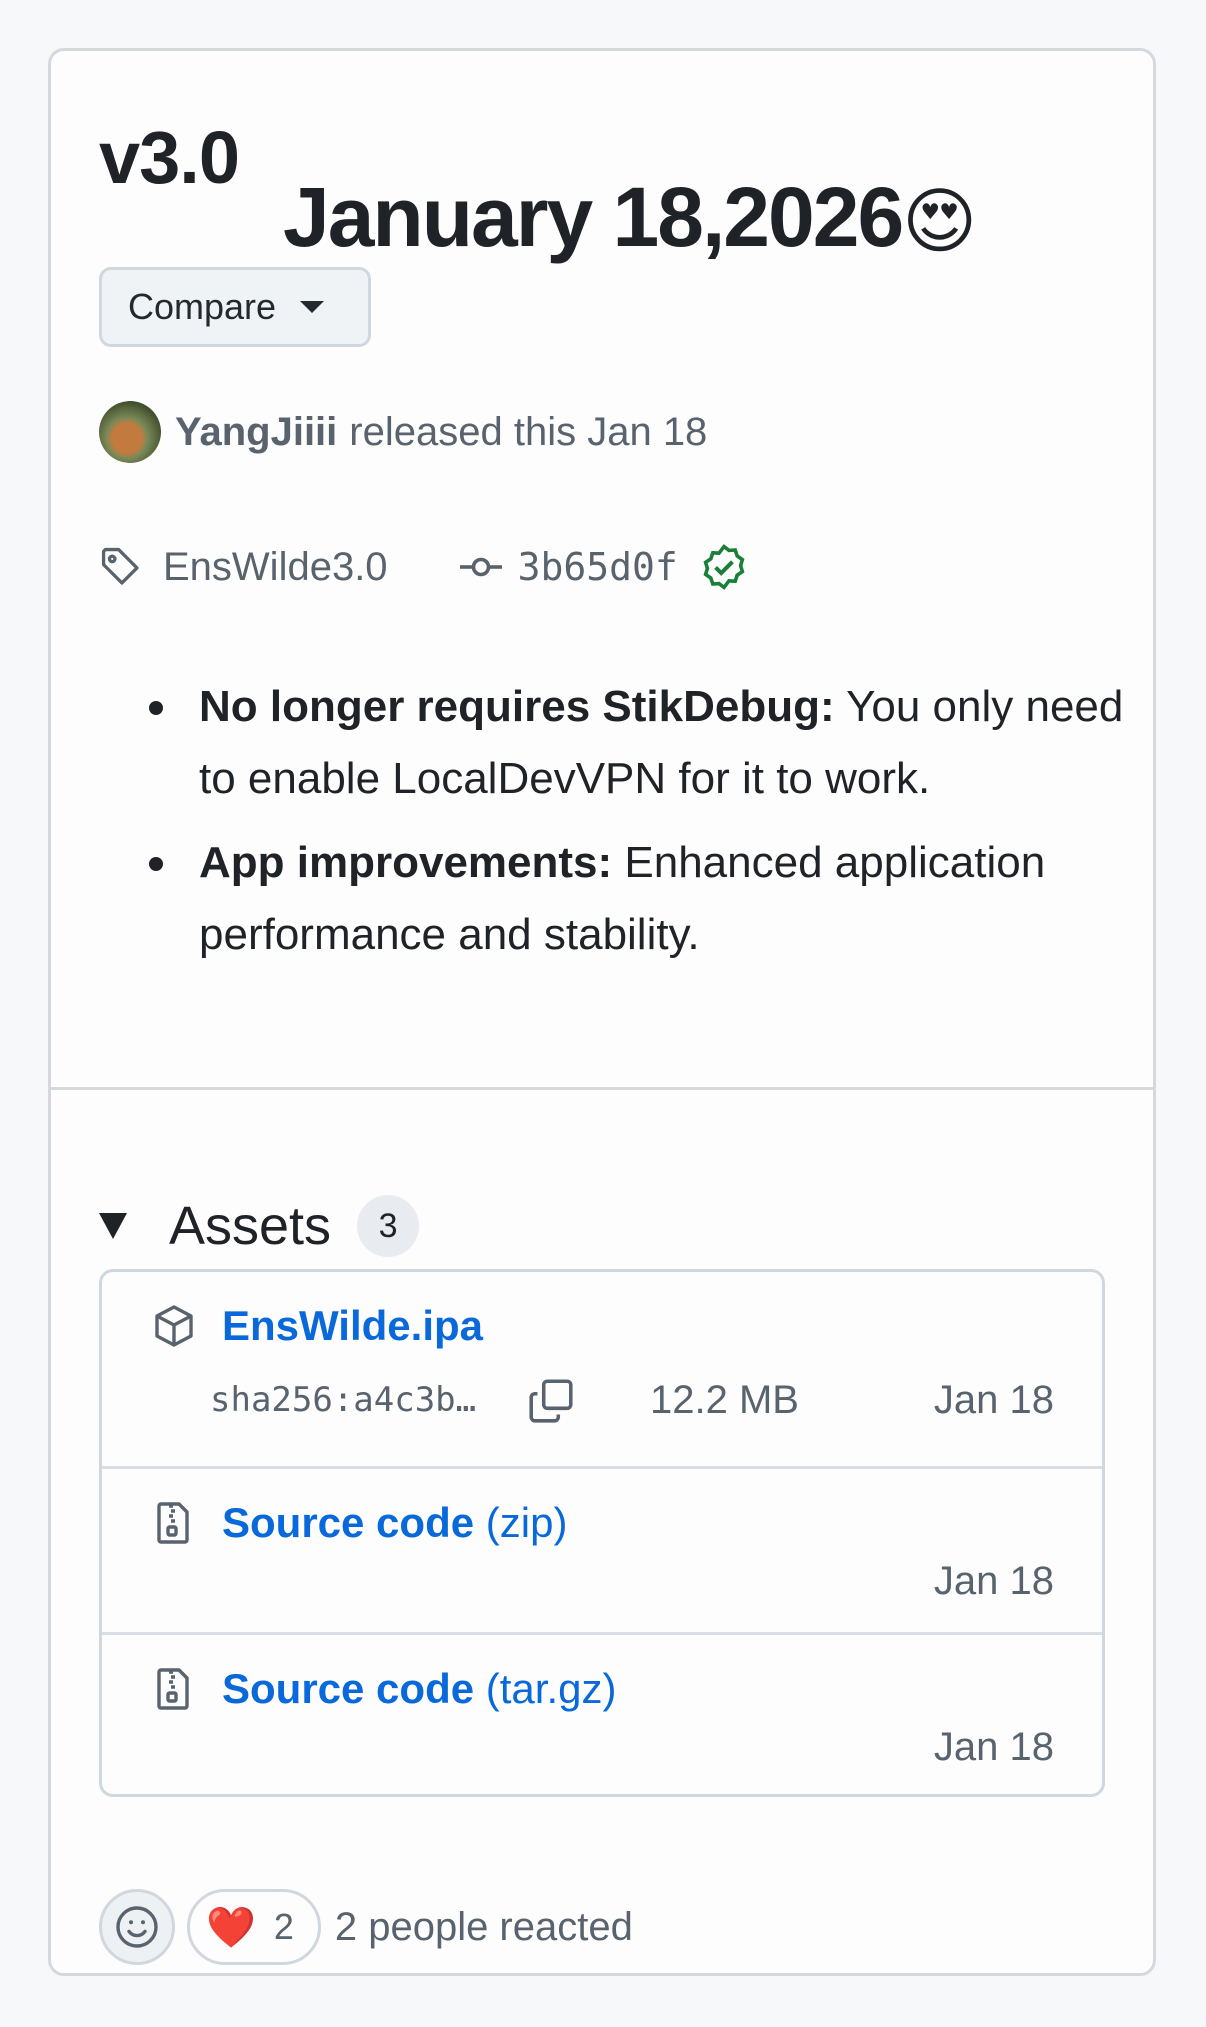 This screenshot has height=2027, width=1206. I want to click on asset-row: Source code (zip) Jan 18, so click(602, 1549).